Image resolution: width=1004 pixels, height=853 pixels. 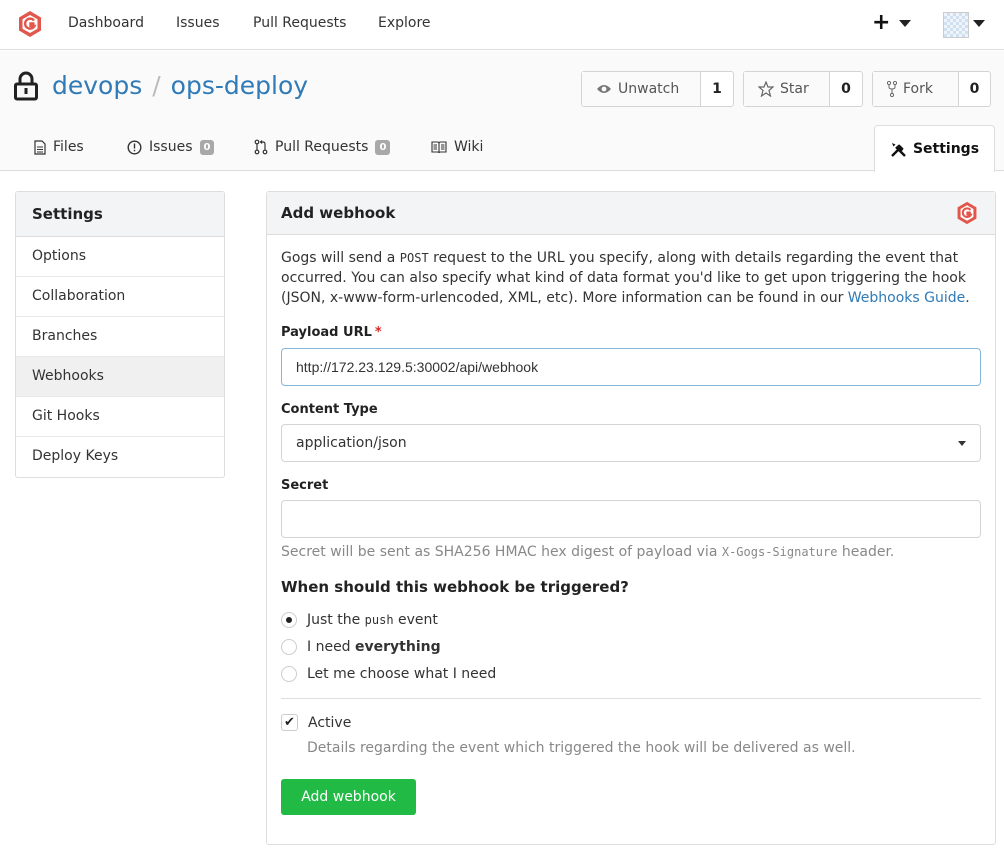 I want to click on nav-dashboard: Dashboard, so click(x=106, y=23).